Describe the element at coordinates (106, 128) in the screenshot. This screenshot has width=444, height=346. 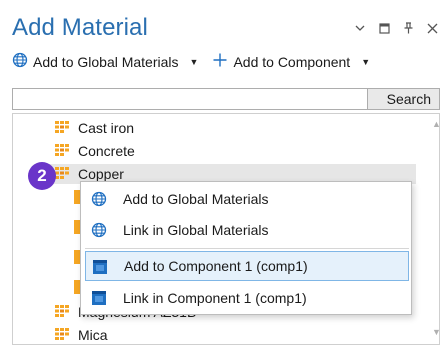
I see `tree-item-label: Cast iron` at that location.